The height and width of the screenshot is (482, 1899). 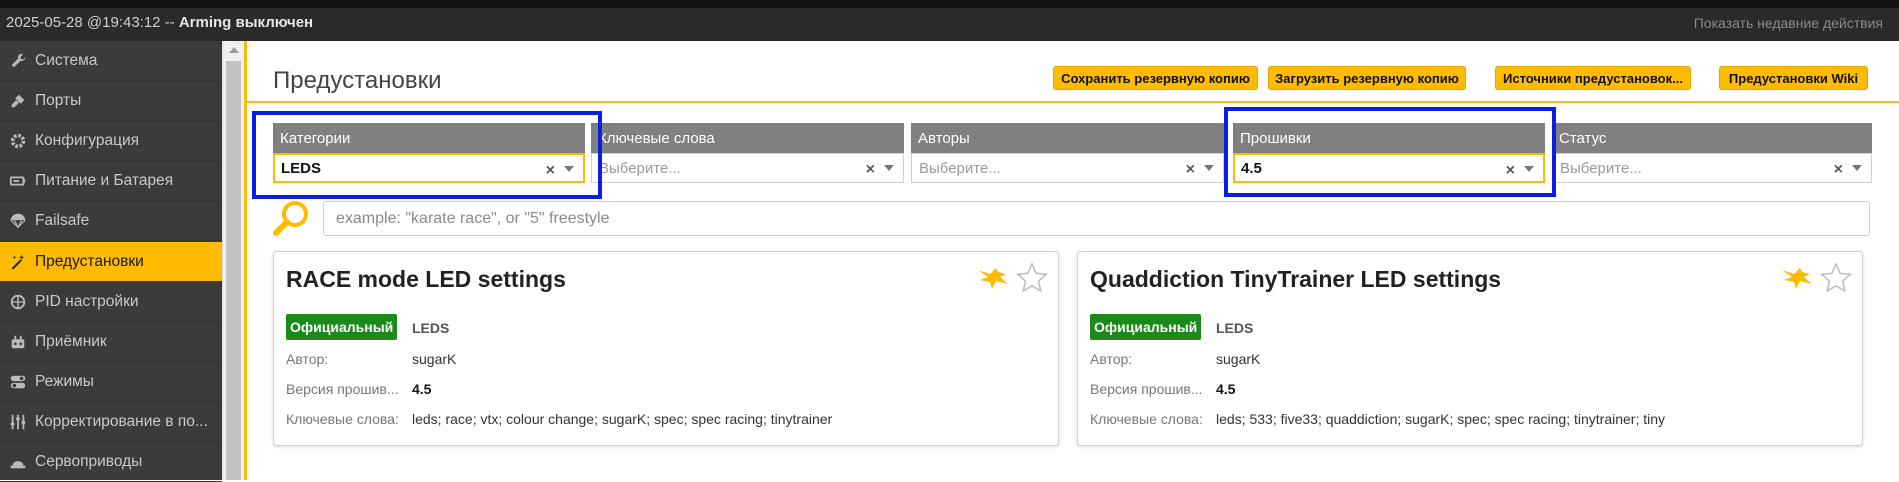 What do you see at coordinates (427, 155) in the screenshot?
I see `highlight-categories` at bounding box center [427, 155].